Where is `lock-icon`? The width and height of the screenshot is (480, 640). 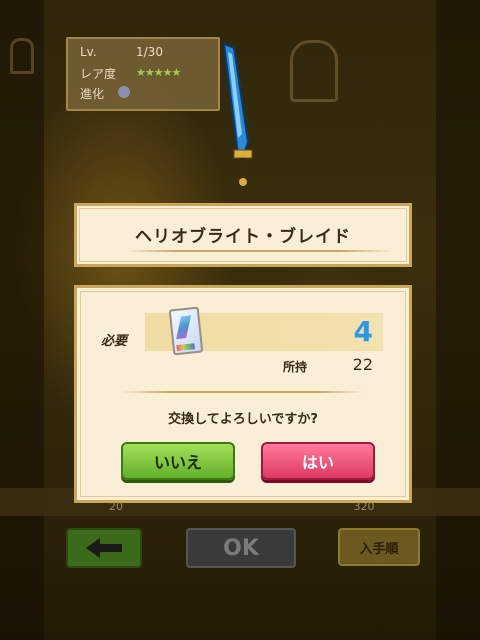 lock-icon is located at coordinates (22, 56).